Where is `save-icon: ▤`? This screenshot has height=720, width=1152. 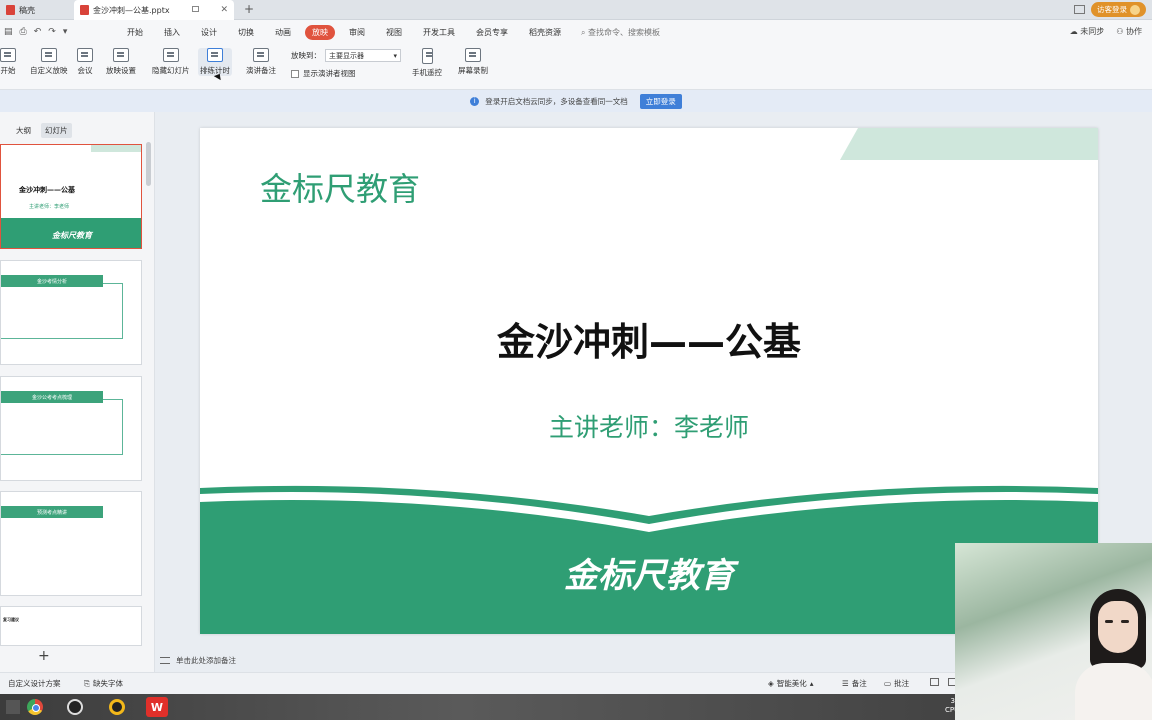 save-icon: ▤ is located at coordinates (8, 32).